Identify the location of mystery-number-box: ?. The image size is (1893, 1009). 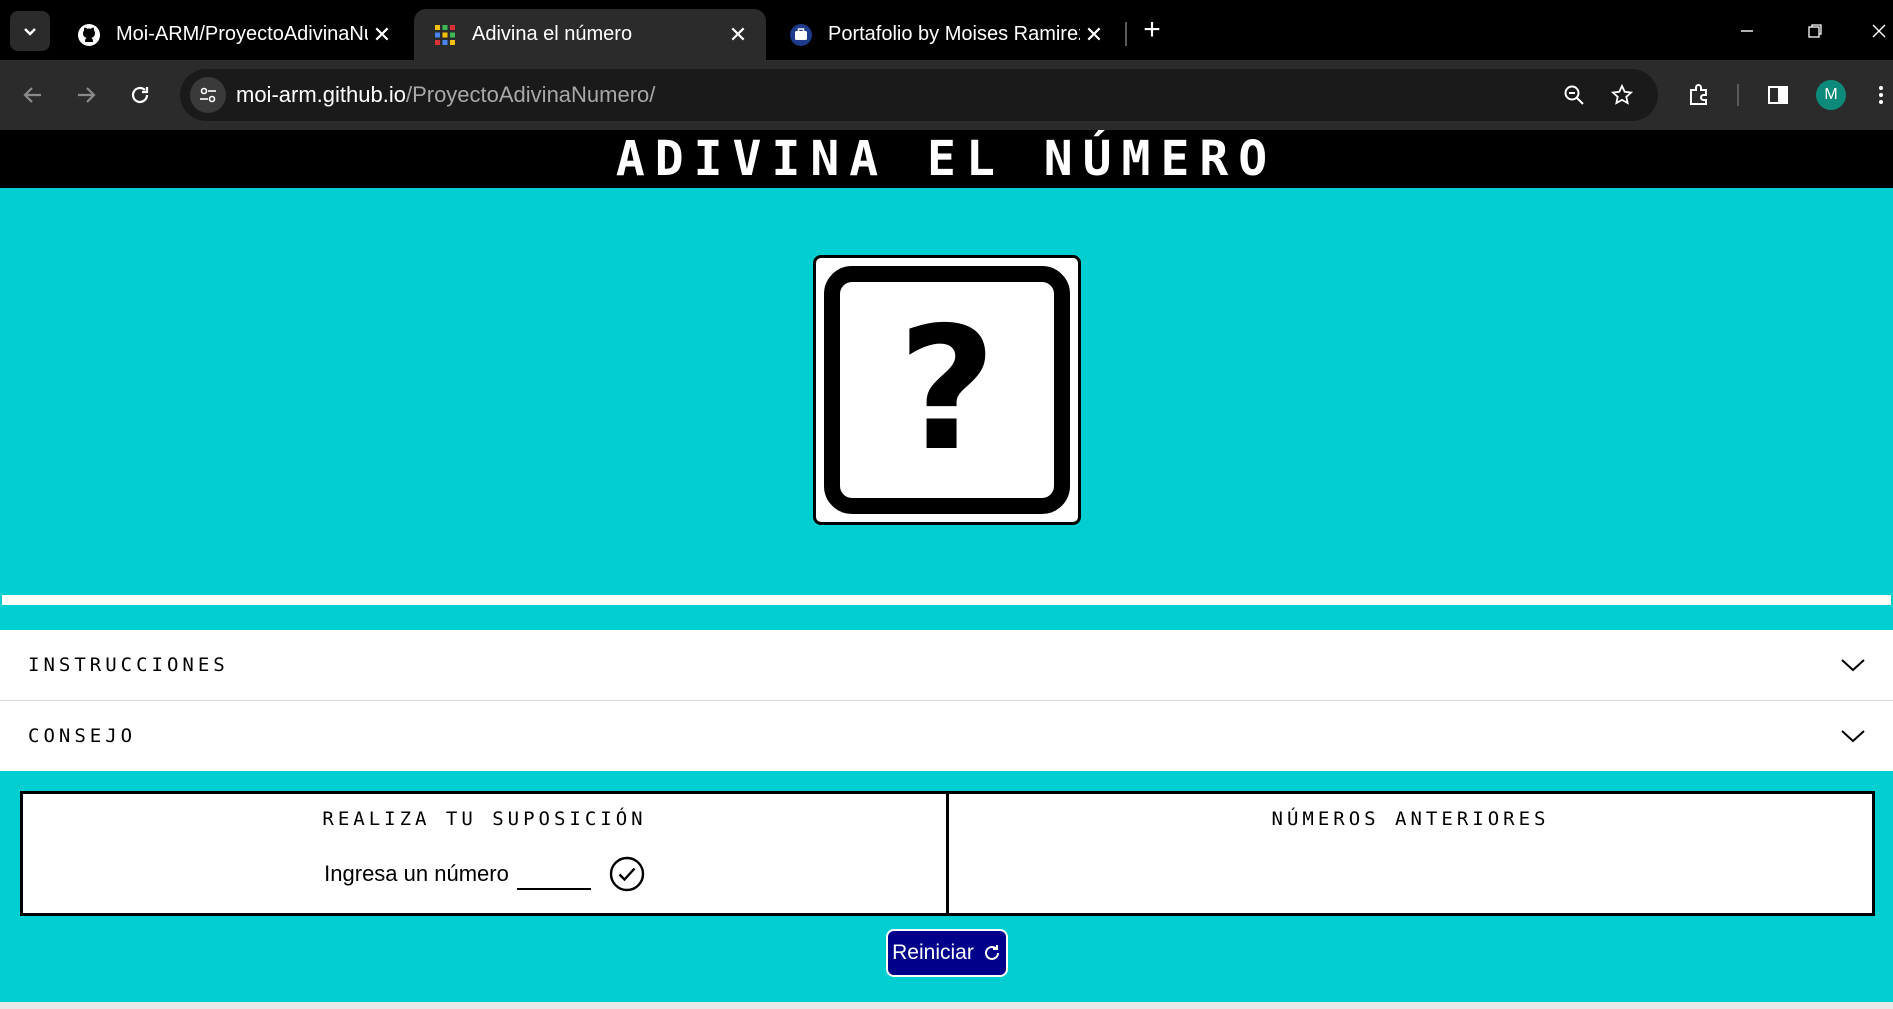
(947, 390).